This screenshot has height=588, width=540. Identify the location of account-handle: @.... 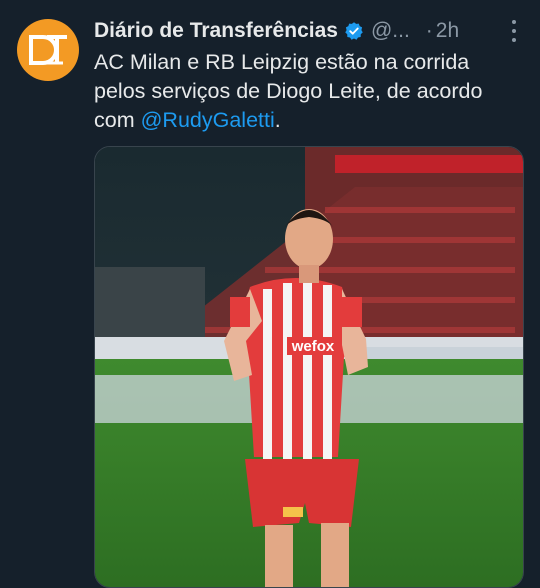
(390, 31).